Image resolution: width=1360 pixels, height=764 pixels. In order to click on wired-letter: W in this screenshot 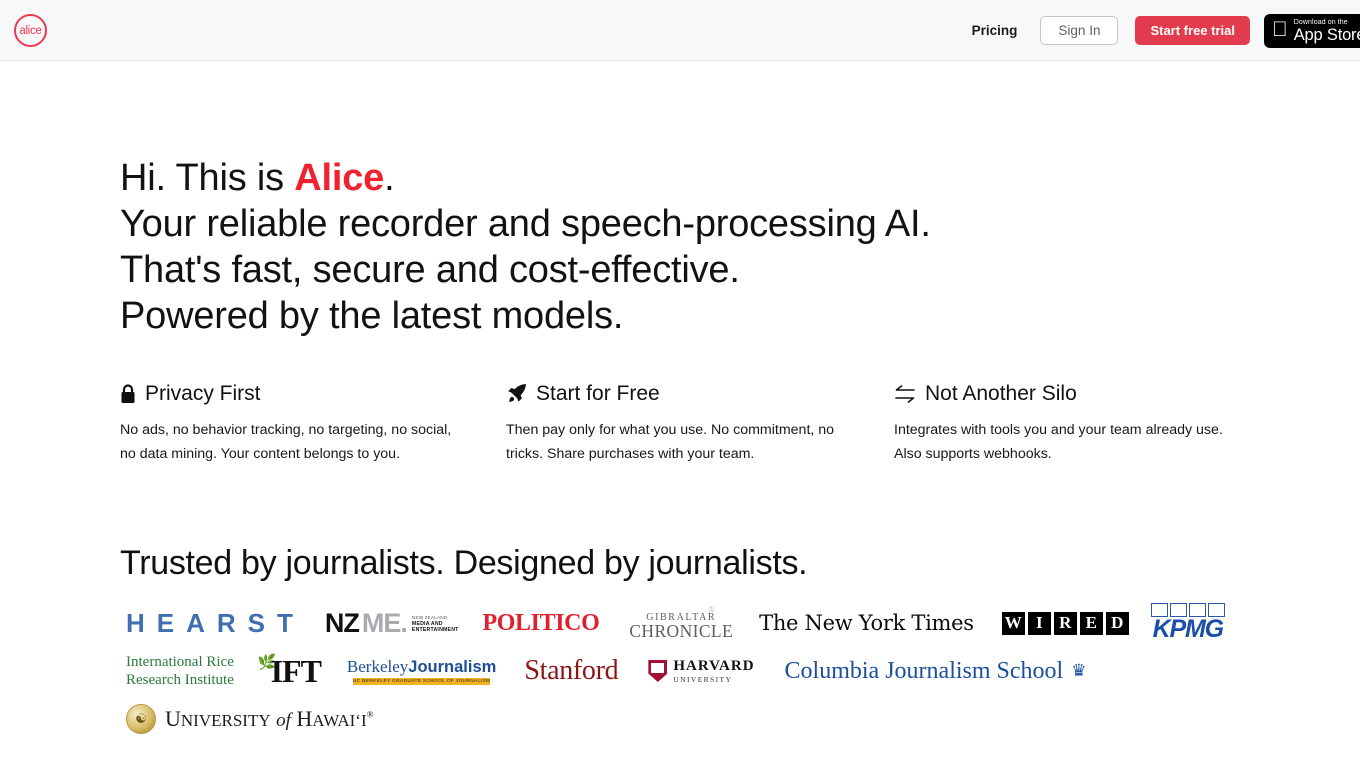, I will do `click(1013, 623)`.